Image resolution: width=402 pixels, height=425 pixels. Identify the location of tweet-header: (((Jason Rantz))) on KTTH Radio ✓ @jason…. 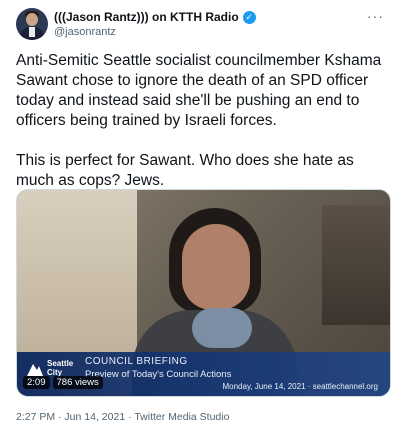
(204, 28).